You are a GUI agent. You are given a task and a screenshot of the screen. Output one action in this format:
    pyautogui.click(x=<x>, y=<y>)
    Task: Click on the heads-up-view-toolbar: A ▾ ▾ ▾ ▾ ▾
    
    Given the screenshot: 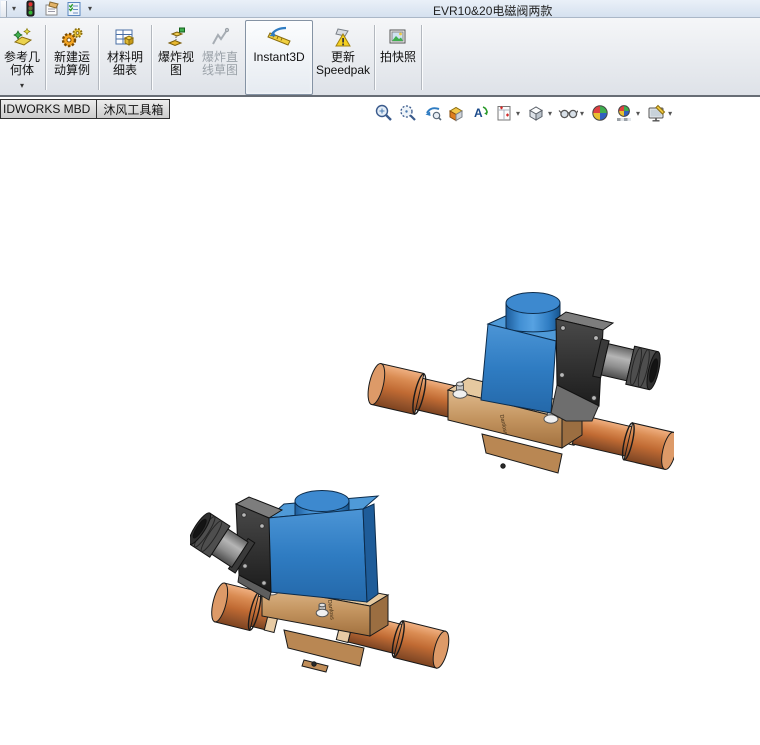 What is the action you would take?
    pyautogui.click(x=524, y=113)
    